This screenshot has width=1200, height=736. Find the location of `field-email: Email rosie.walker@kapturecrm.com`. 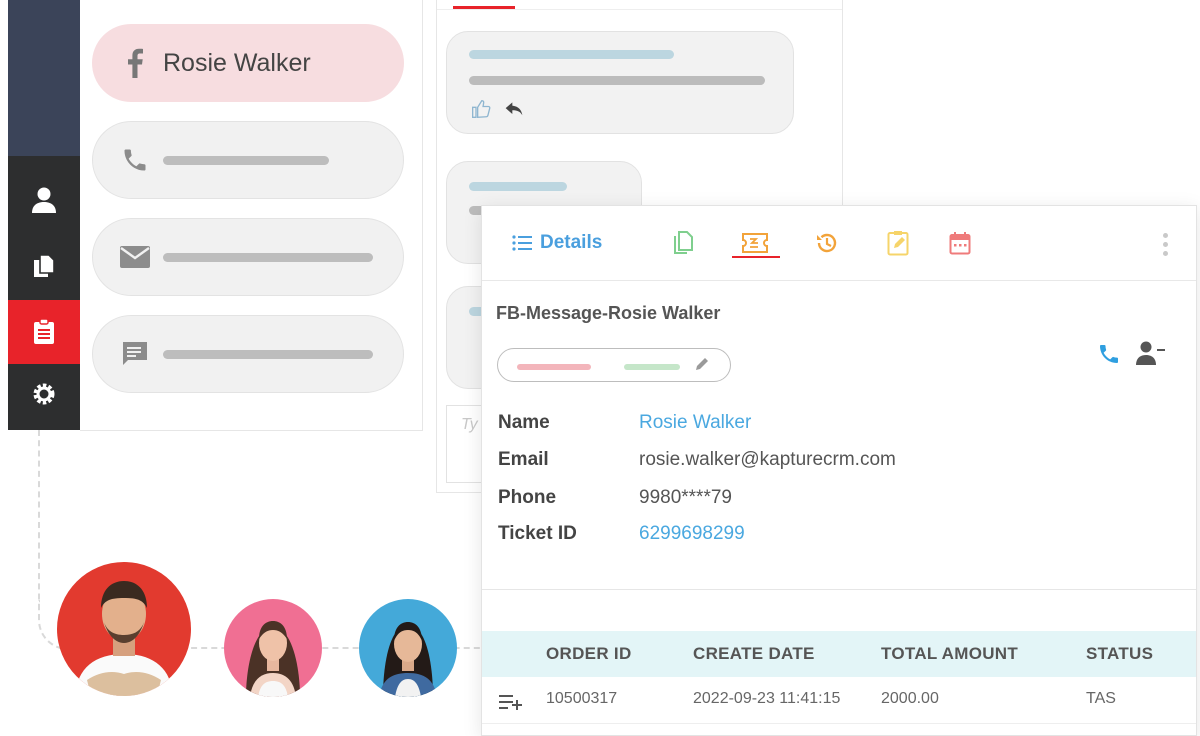

field-email: Email rosie.walker@kapturecrm.com is located at coordinates (697, 460).